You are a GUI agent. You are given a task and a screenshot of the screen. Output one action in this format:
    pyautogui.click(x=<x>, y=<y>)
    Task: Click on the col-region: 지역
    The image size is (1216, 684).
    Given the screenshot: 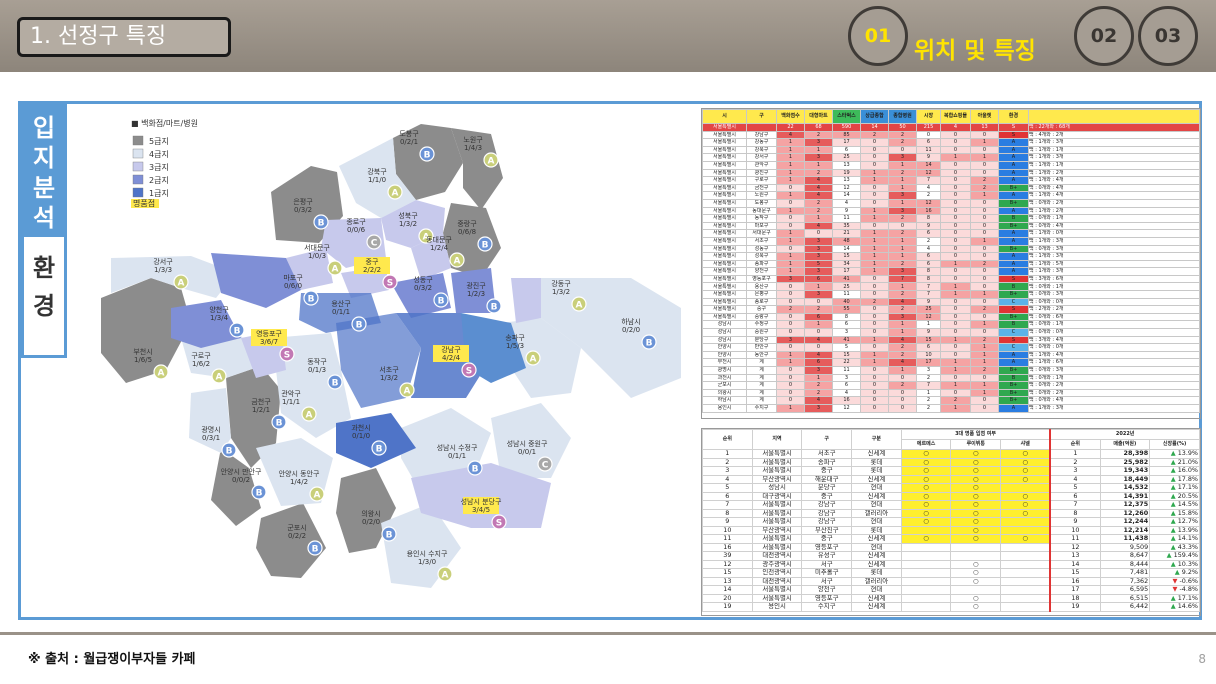 What is the action you would take?
    pyautogui.click(x=777, y=439)
    